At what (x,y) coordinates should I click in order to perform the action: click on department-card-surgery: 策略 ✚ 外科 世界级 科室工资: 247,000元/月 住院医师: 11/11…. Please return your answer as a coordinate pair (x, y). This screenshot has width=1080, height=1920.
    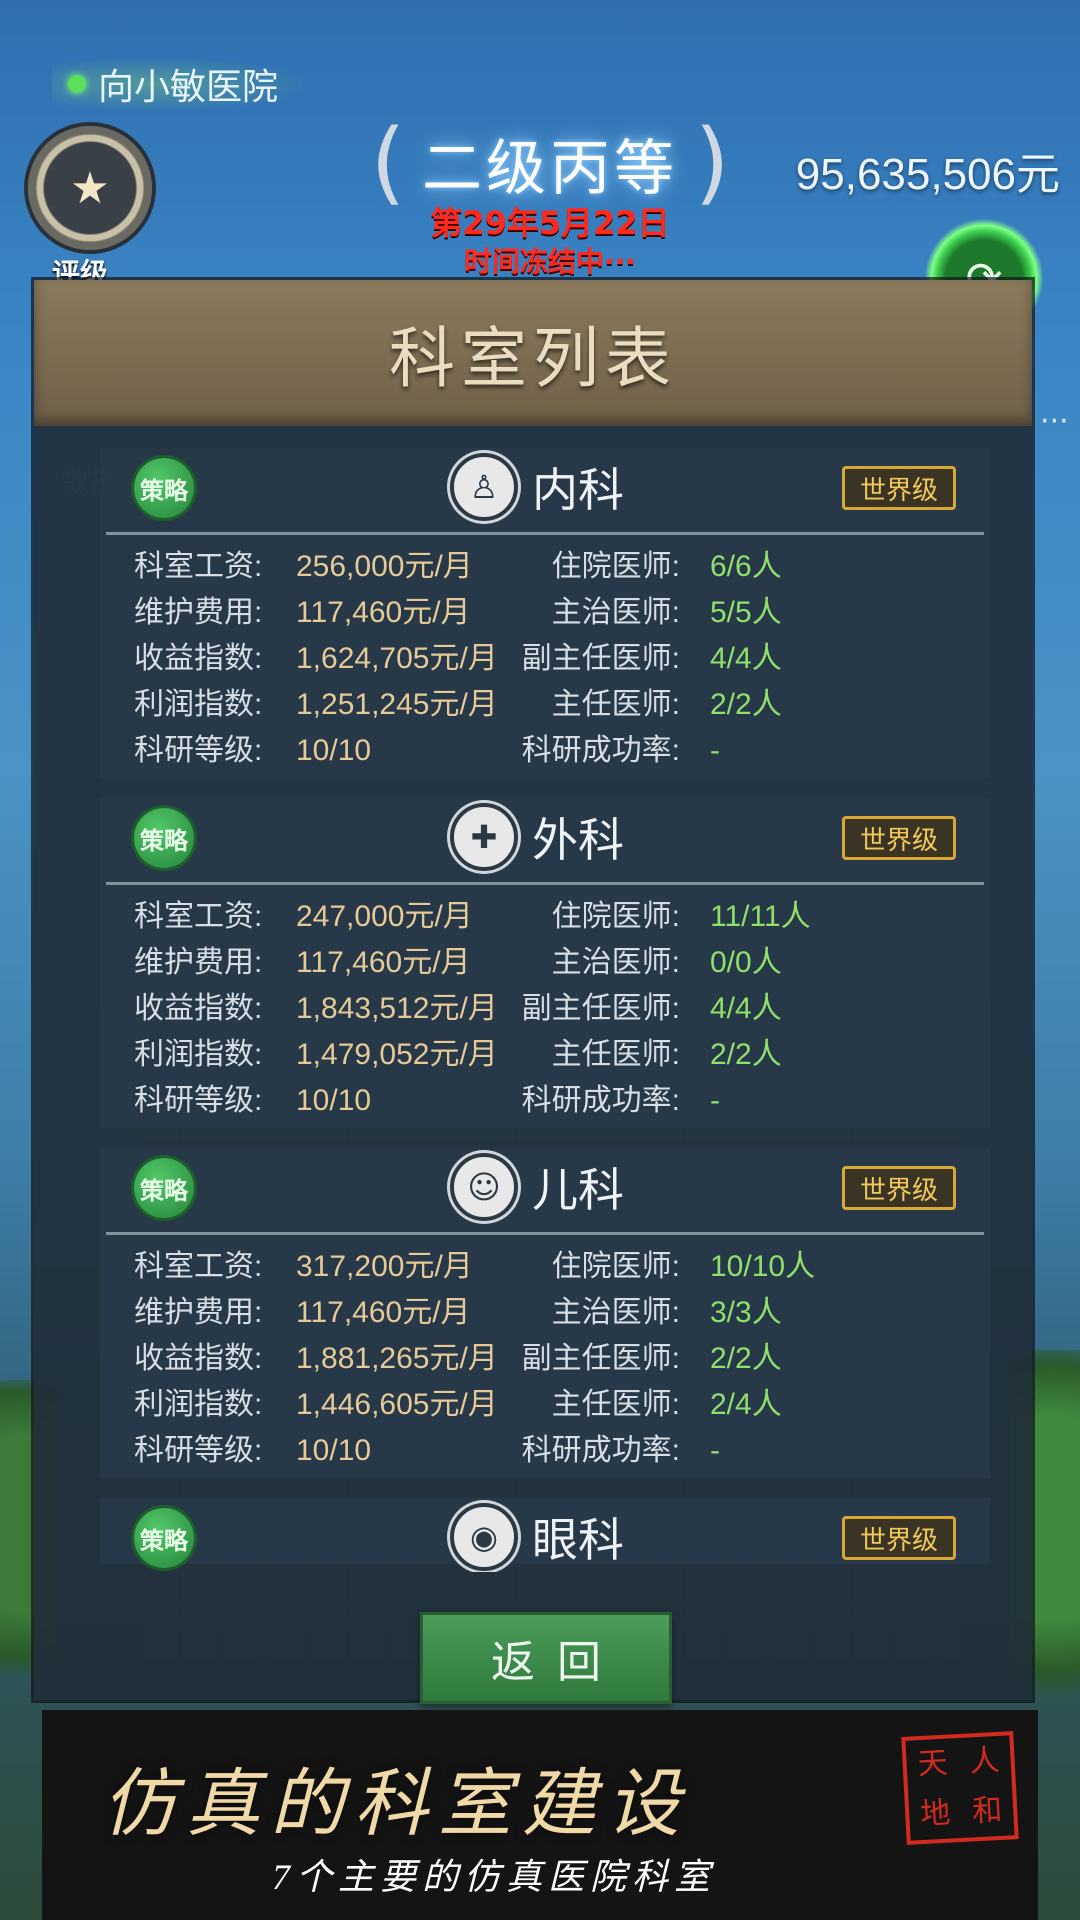
    Looking at the image, I should click on (545, 963).